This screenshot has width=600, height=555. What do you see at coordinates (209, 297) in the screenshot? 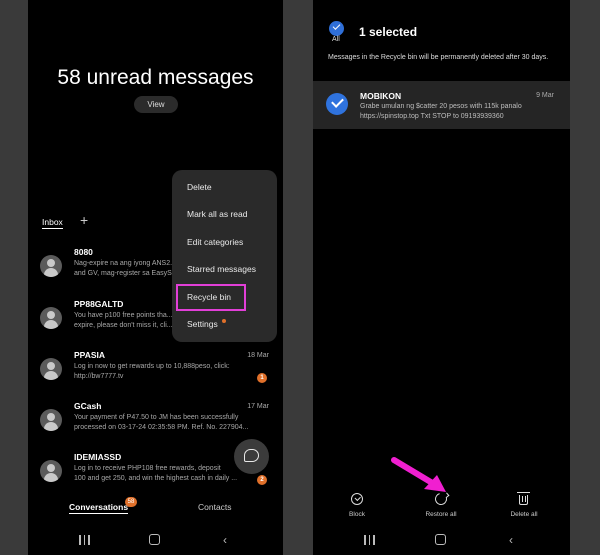
I see `menu-item-recycle-bin: Recycle bin` at bounding box center [209, 297].